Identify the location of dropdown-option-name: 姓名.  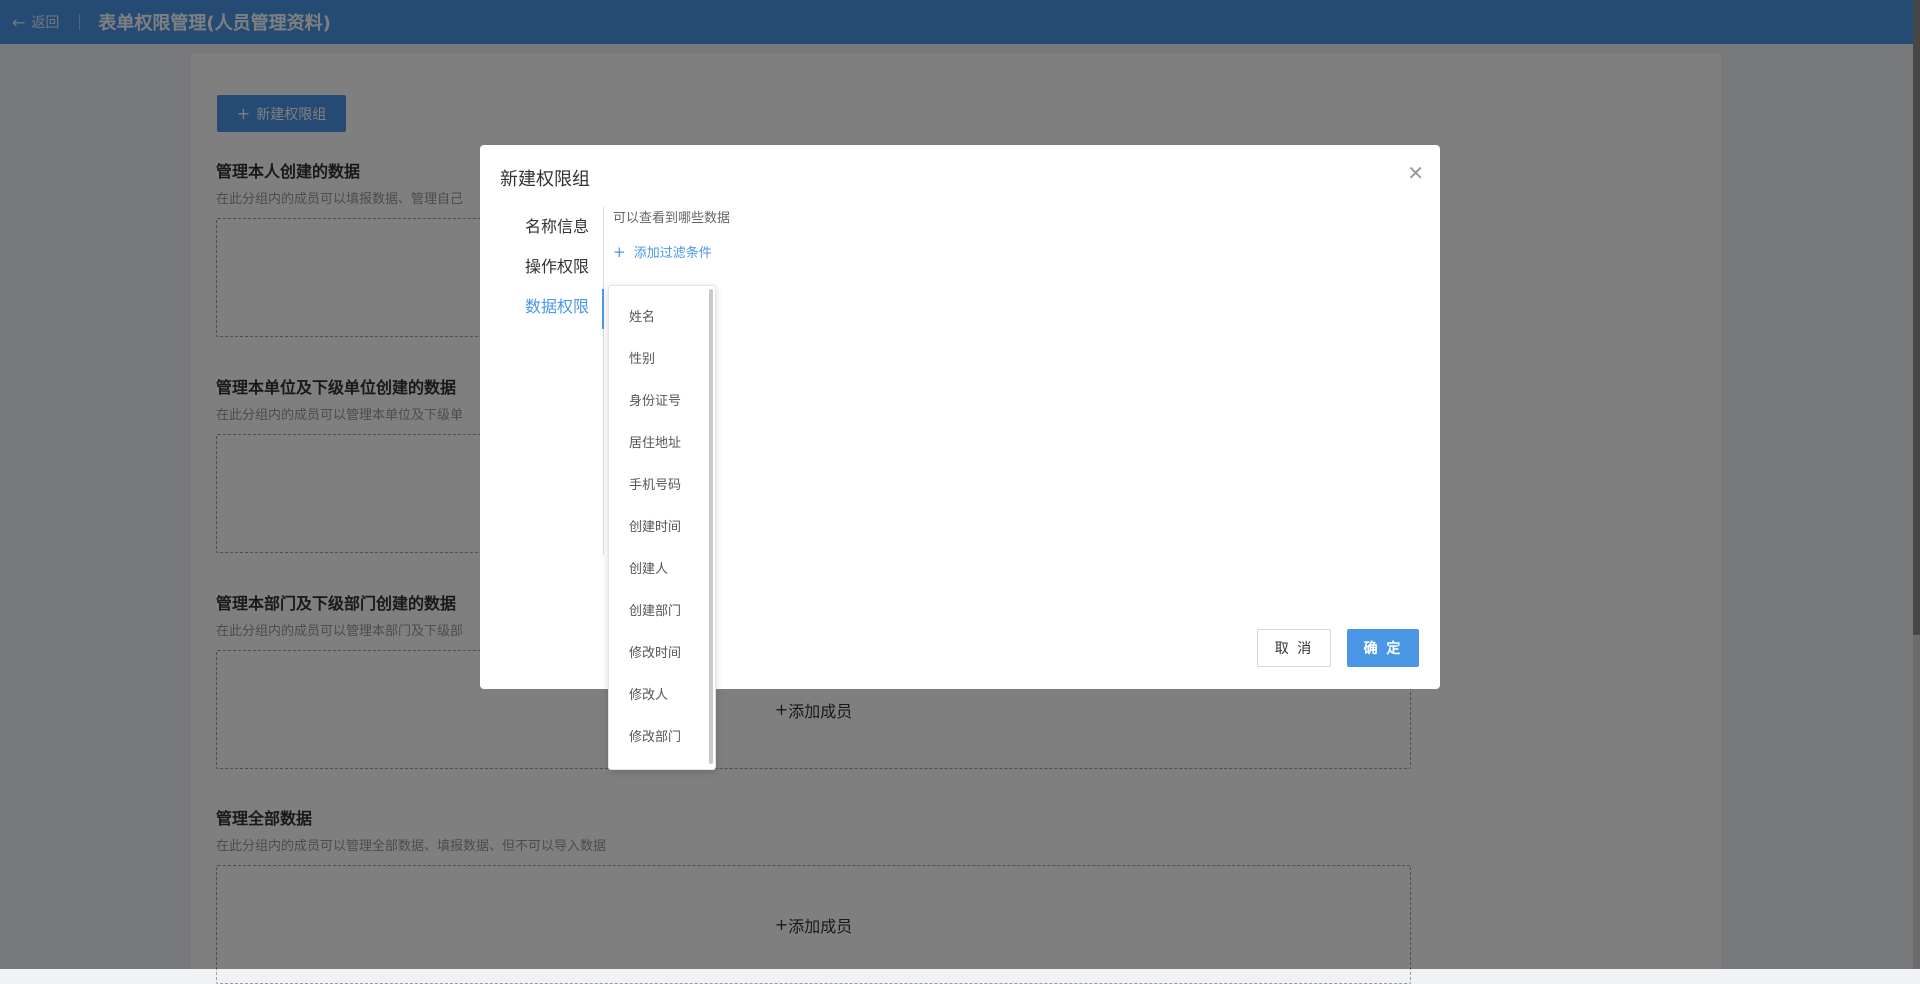
(642, 315).